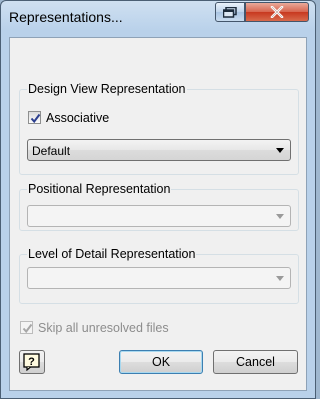 This screenshot has width=320, height=399. Describe the element at coordinates (107, 89) in the screenshot. I see `design-view-label: Design View Representation` at that location.